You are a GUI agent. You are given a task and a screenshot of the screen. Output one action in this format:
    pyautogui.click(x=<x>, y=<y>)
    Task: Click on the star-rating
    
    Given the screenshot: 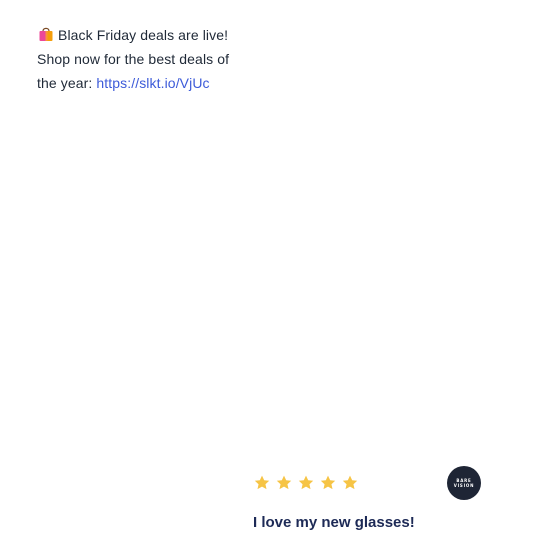 What is the action you would take?
    pyautogui.click(x=306, y=483)
    